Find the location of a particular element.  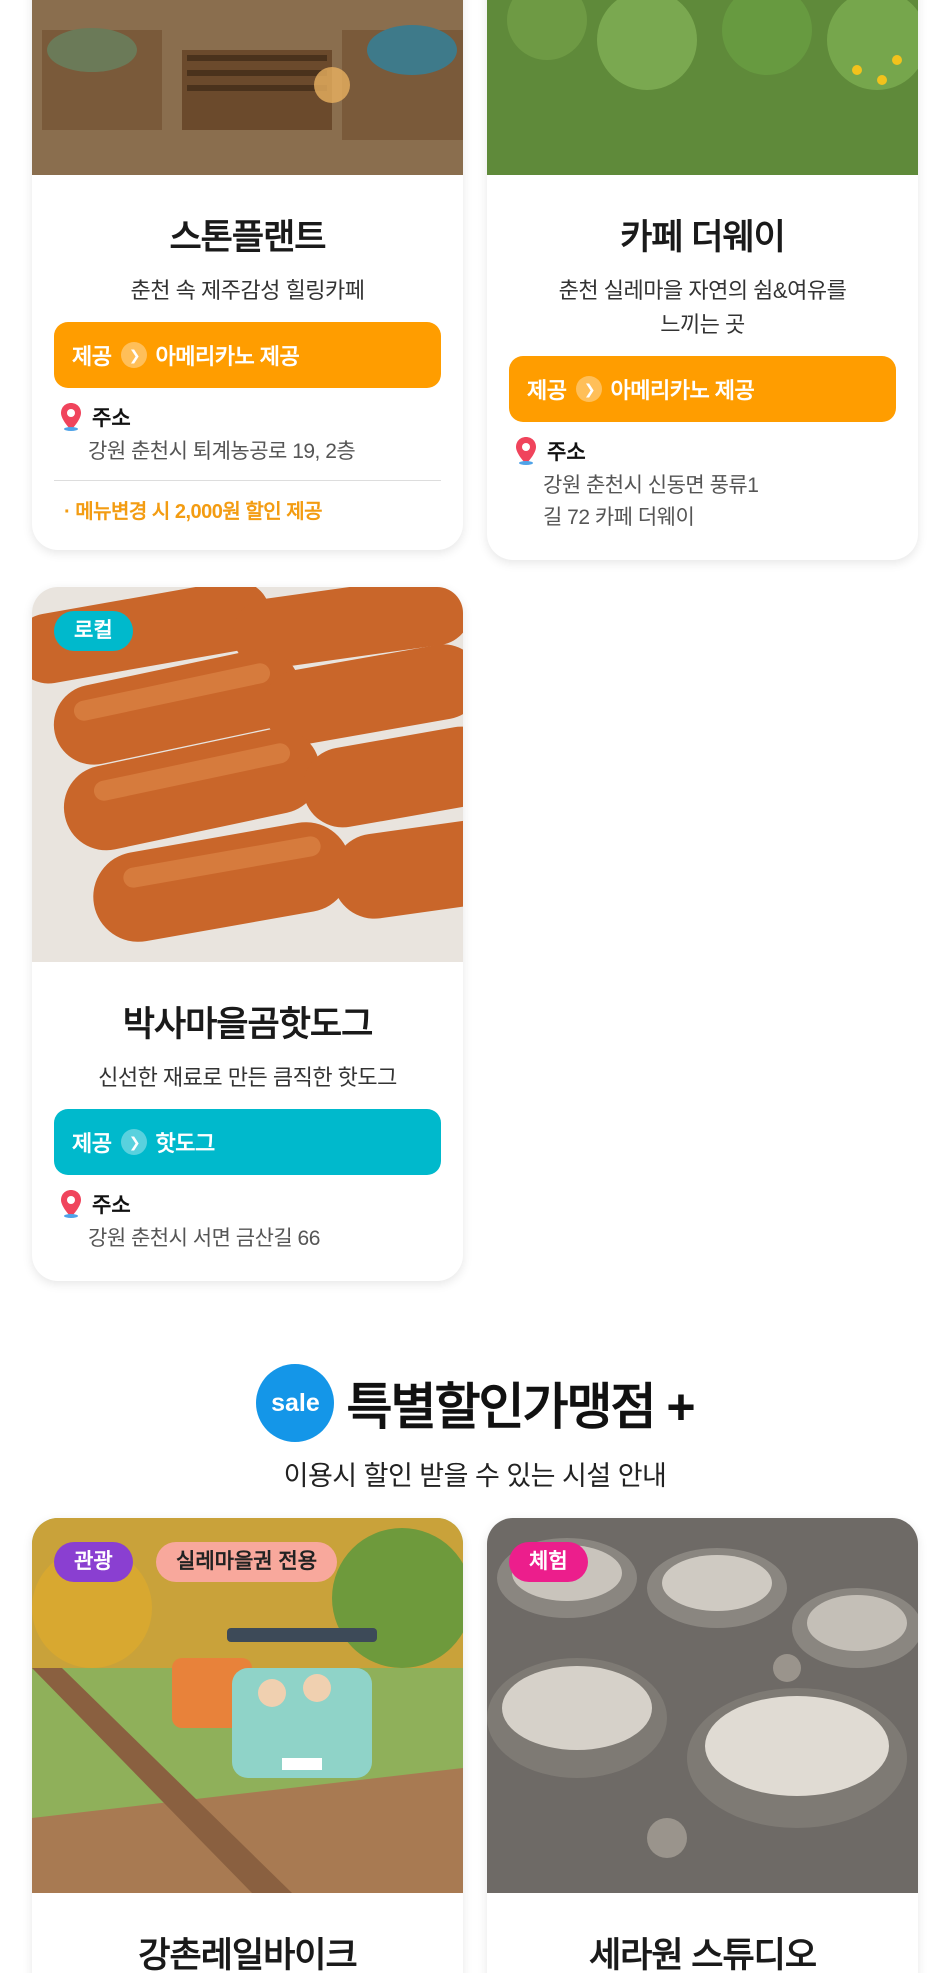

card-description: 춘천 실레마을 자연의 쉼&여유를 느끼는 곳 is located at coordinates (702, 307).